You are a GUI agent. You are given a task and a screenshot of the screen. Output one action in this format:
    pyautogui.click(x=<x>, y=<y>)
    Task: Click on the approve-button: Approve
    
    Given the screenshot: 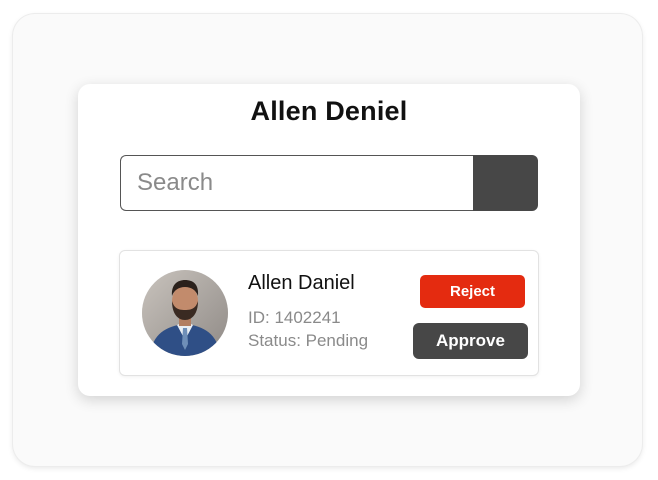 What is the action you would take?
    pyautogui.click(x=470, y=341)
    